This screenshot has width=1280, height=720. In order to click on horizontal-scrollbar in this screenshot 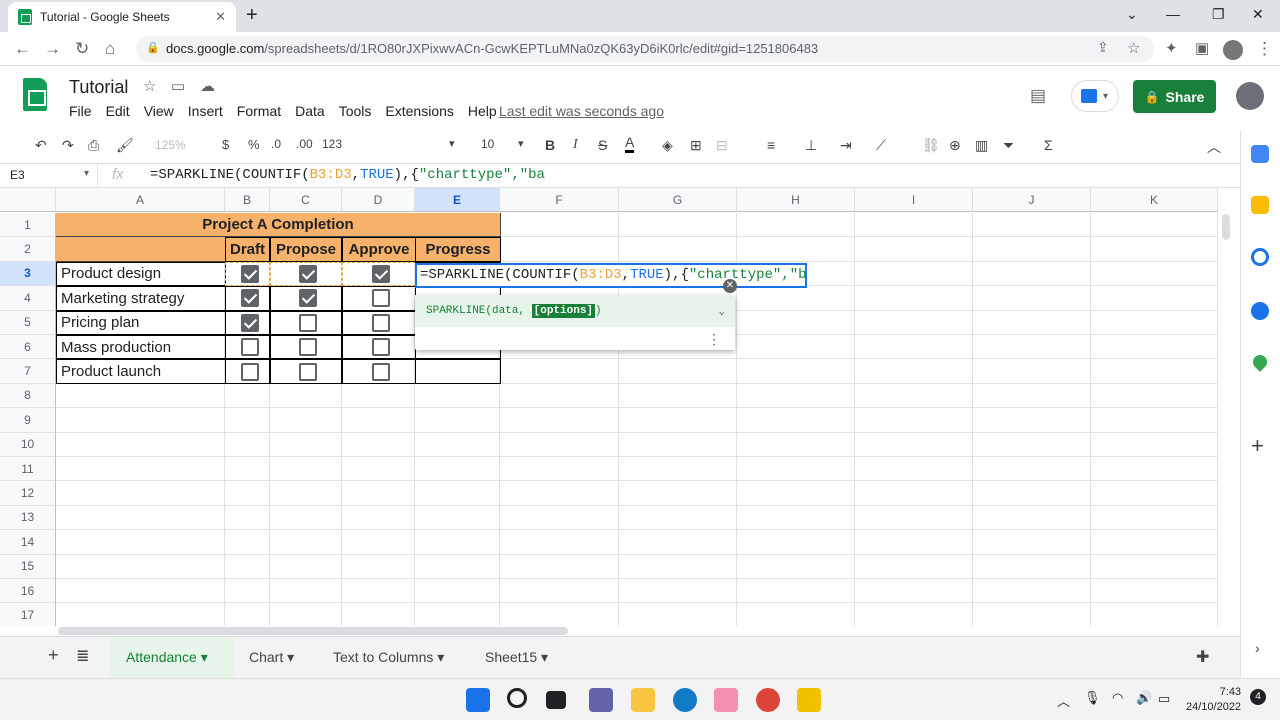, I will do `click(313, 631)`.